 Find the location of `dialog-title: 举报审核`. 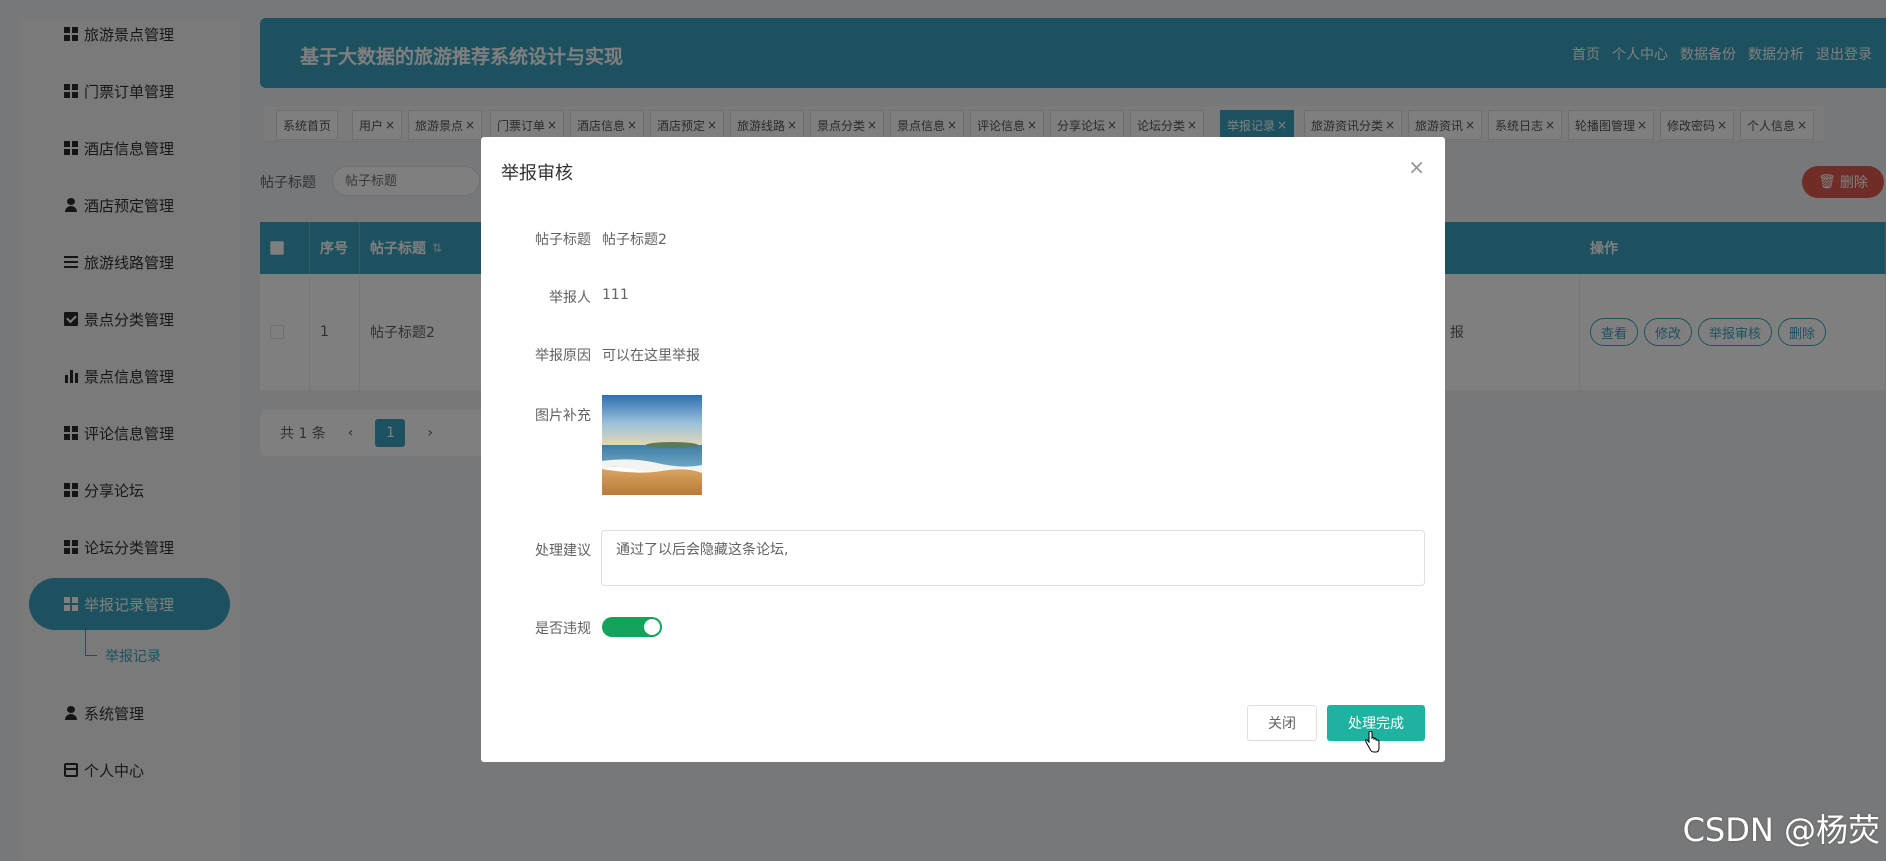

dialog-title: 举报审核 is located at coordinates (537, 173).